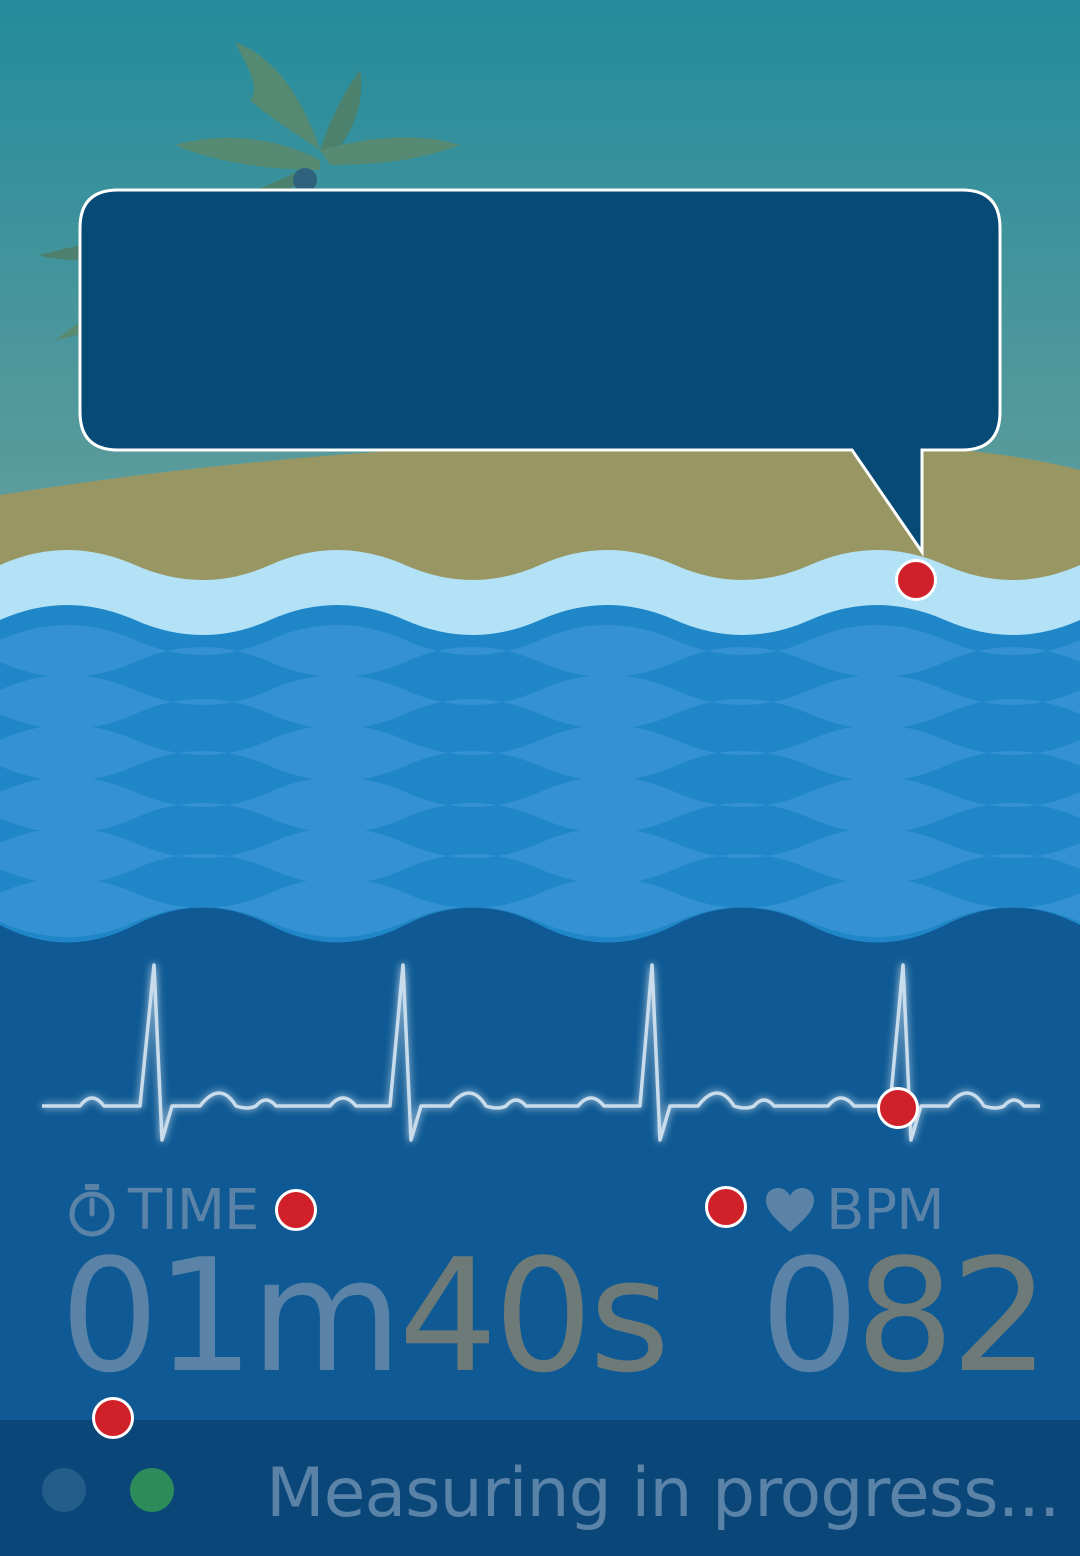  Describe the element at coordinates (152, 1490) in the screenshot. I see `indicator-dot-green` at that location.